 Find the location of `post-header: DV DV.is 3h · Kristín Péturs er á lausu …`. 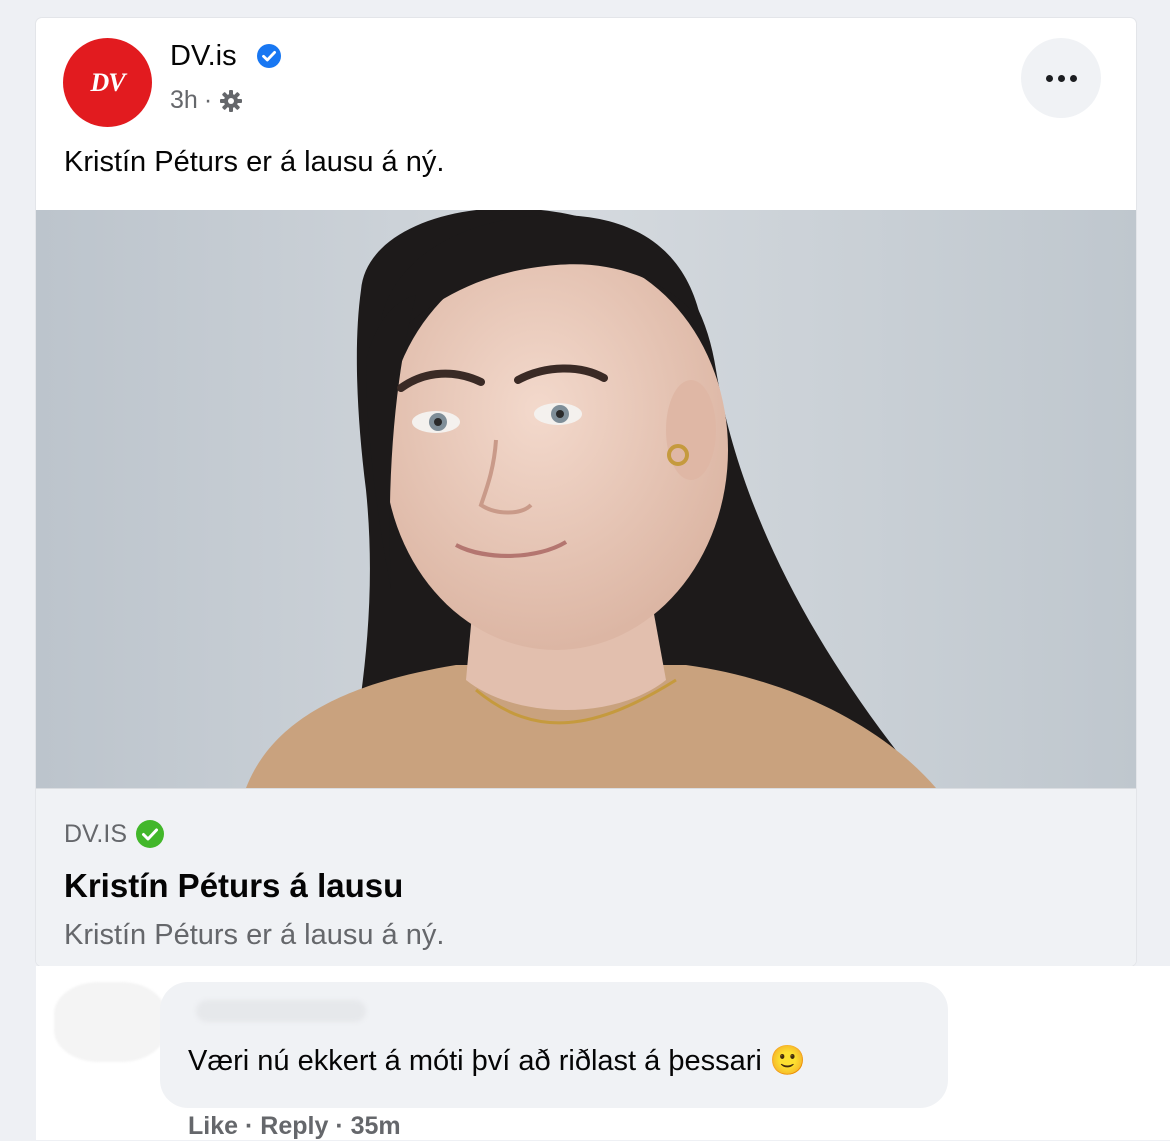

post-header: DV DV.is 3h · Kristín Péturs er á lausu … is located at coordinates (586, 98).